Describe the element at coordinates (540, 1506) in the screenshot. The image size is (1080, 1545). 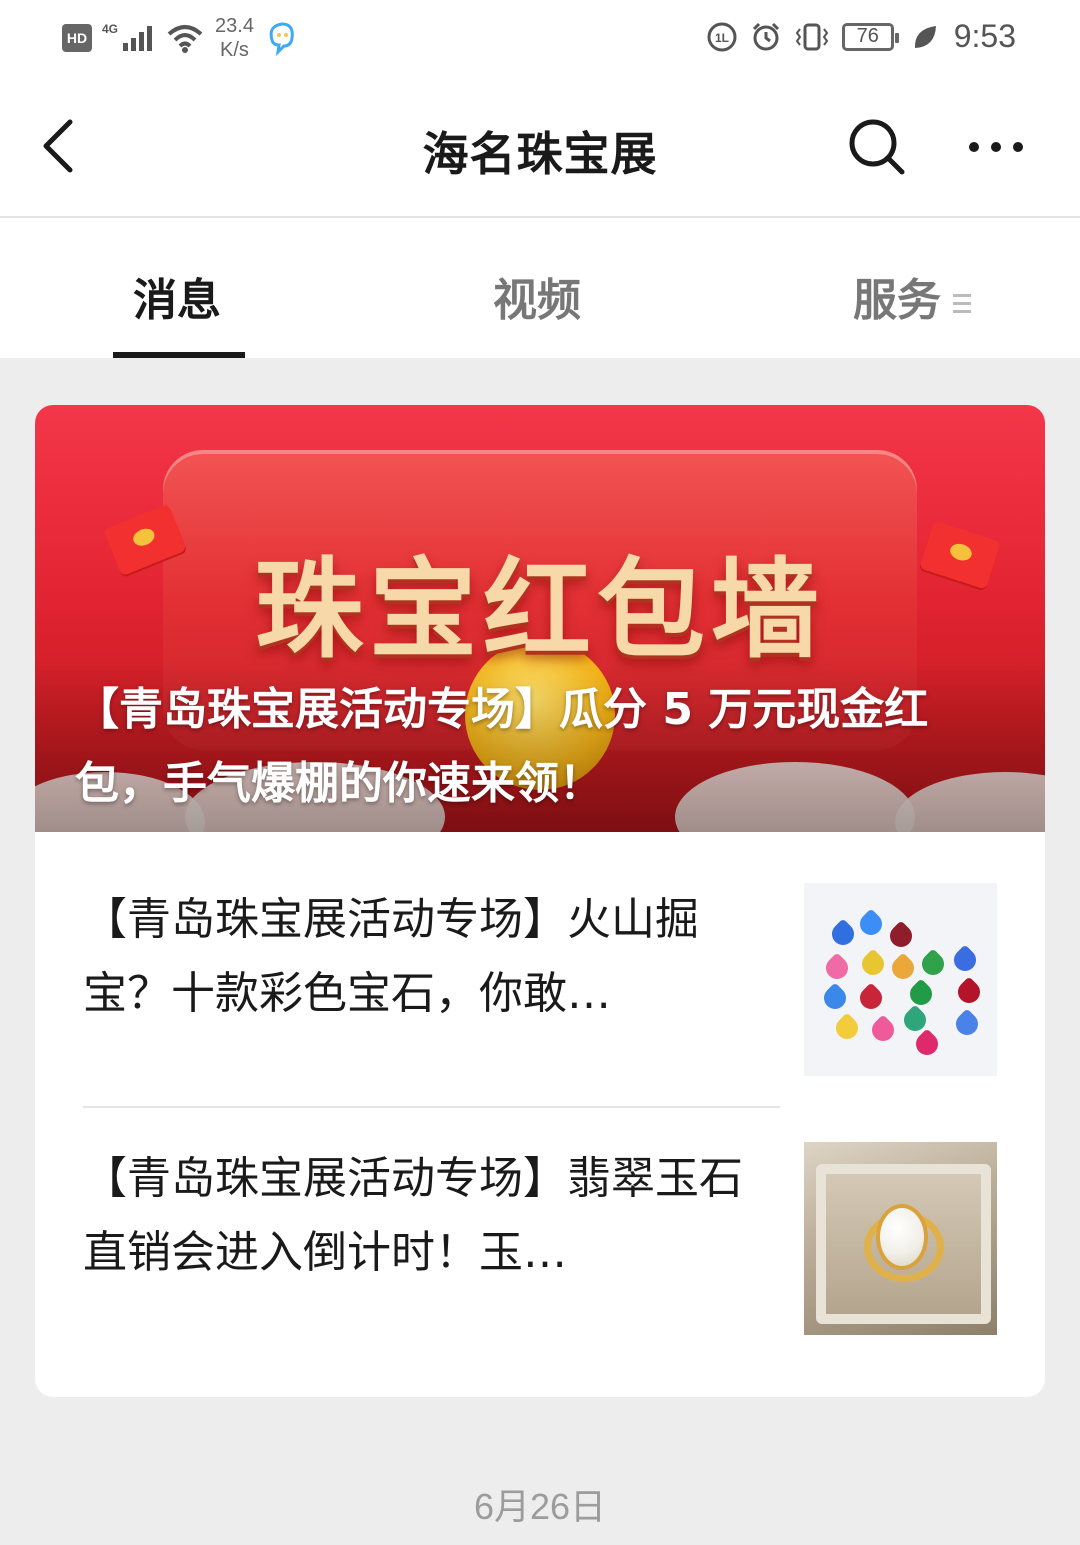
I see `date-label: 6月26日` at that location.